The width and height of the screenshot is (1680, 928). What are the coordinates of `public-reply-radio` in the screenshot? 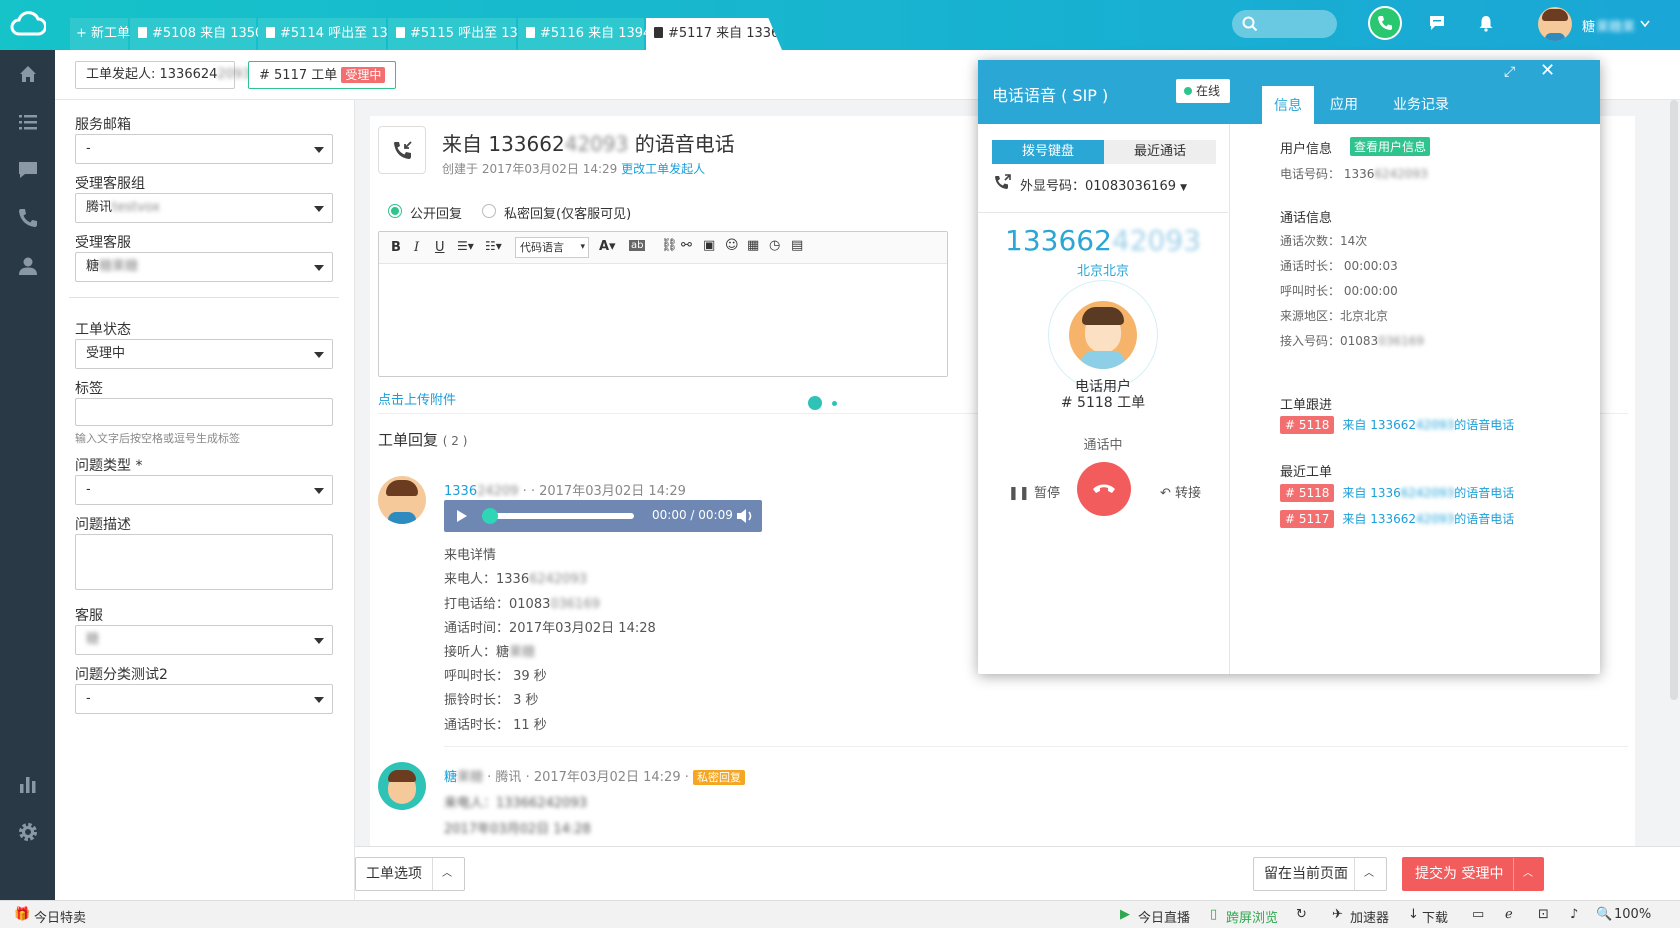 It's located at (395, 211).